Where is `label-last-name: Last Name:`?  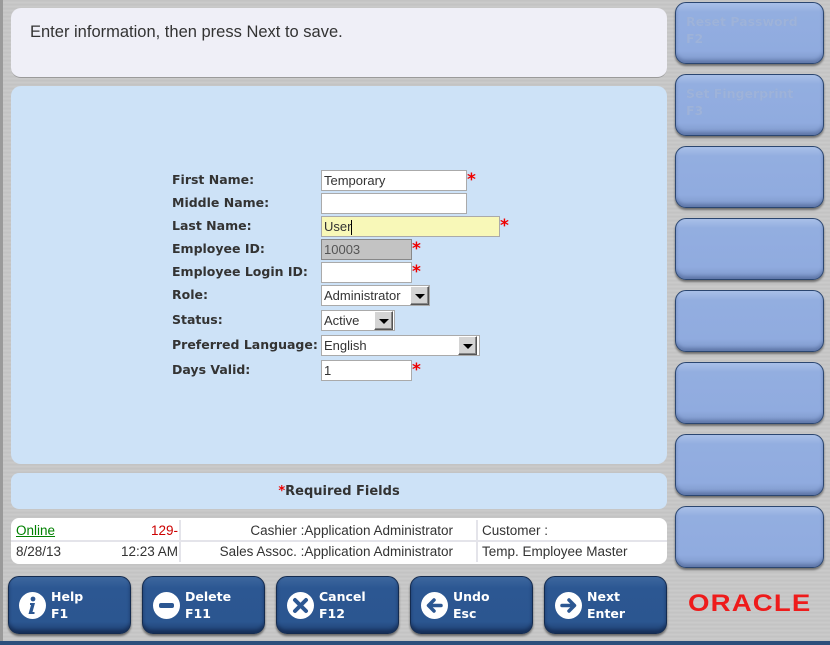 label-last-name: Last Name: is located at coordinates (212, 225).